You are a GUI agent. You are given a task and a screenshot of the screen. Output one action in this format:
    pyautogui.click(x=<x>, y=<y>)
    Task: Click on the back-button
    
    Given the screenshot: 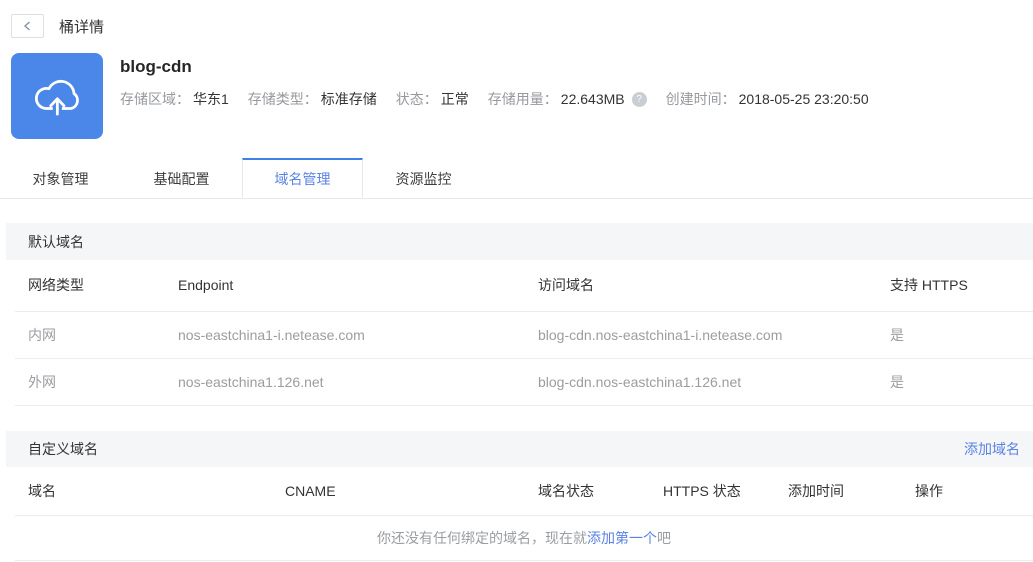 What is the action you would take?
    pyautogui.click(x=27, y=26)
    